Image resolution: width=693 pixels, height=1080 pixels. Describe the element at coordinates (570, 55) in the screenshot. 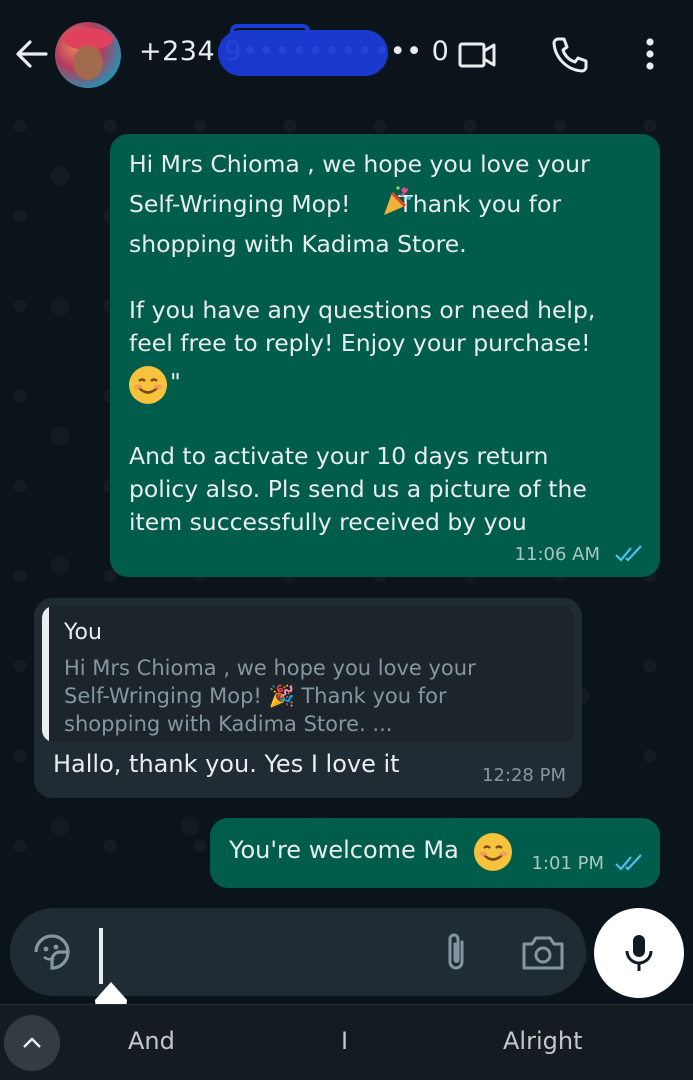

I see `phone-icon` at that location.